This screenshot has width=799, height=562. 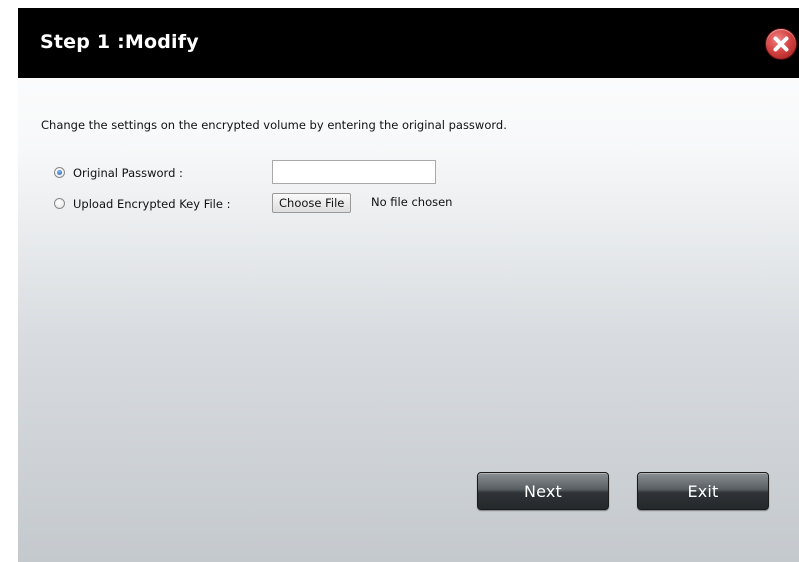 I want to click on close-icon, so click(x=781, y=44).